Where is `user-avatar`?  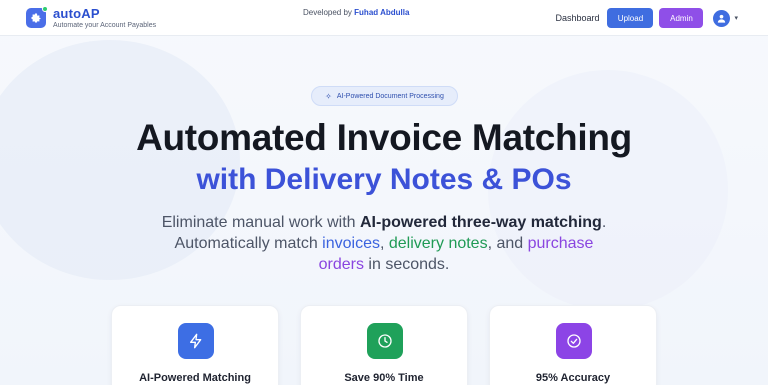 user-avatar is located at coordinates (722, 18).